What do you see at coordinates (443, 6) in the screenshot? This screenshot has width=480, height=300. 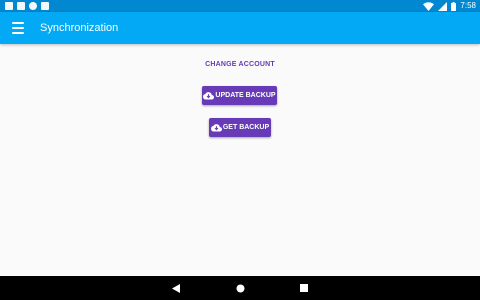 I see `cell-signal-icon` at bounding box center [443, 6].